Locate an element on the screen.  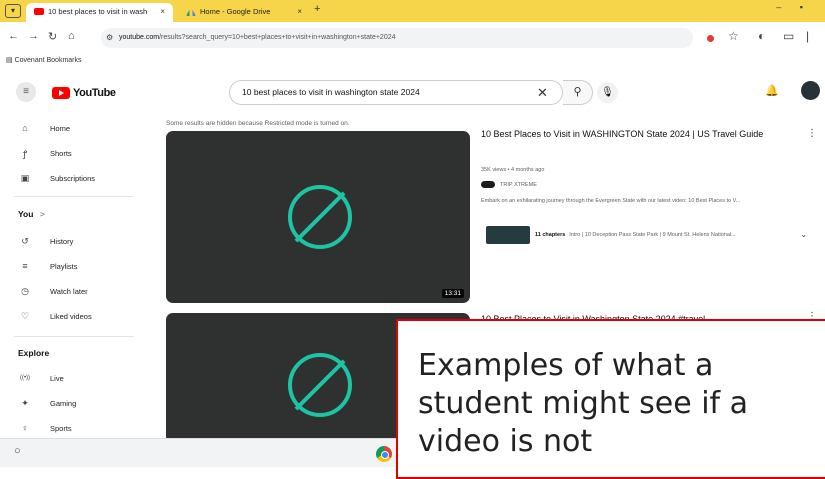
voice-search-icon: 🎙 is located at coordinates (607, 92).